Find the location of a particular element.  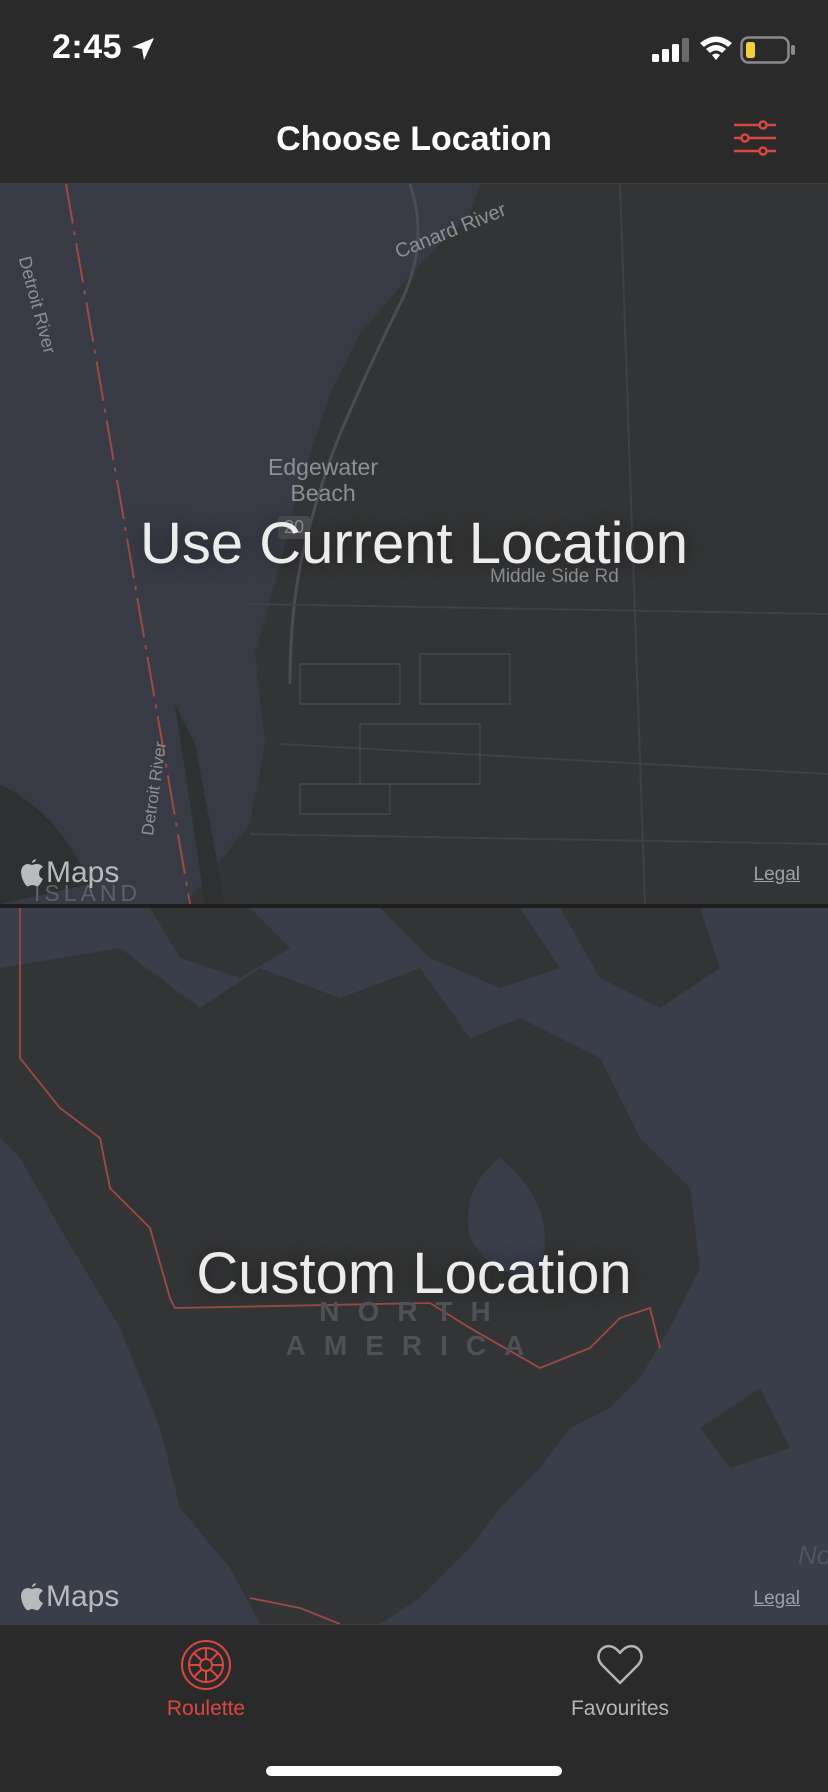

status-time: 2:45 is located at coordinates (87, 47).